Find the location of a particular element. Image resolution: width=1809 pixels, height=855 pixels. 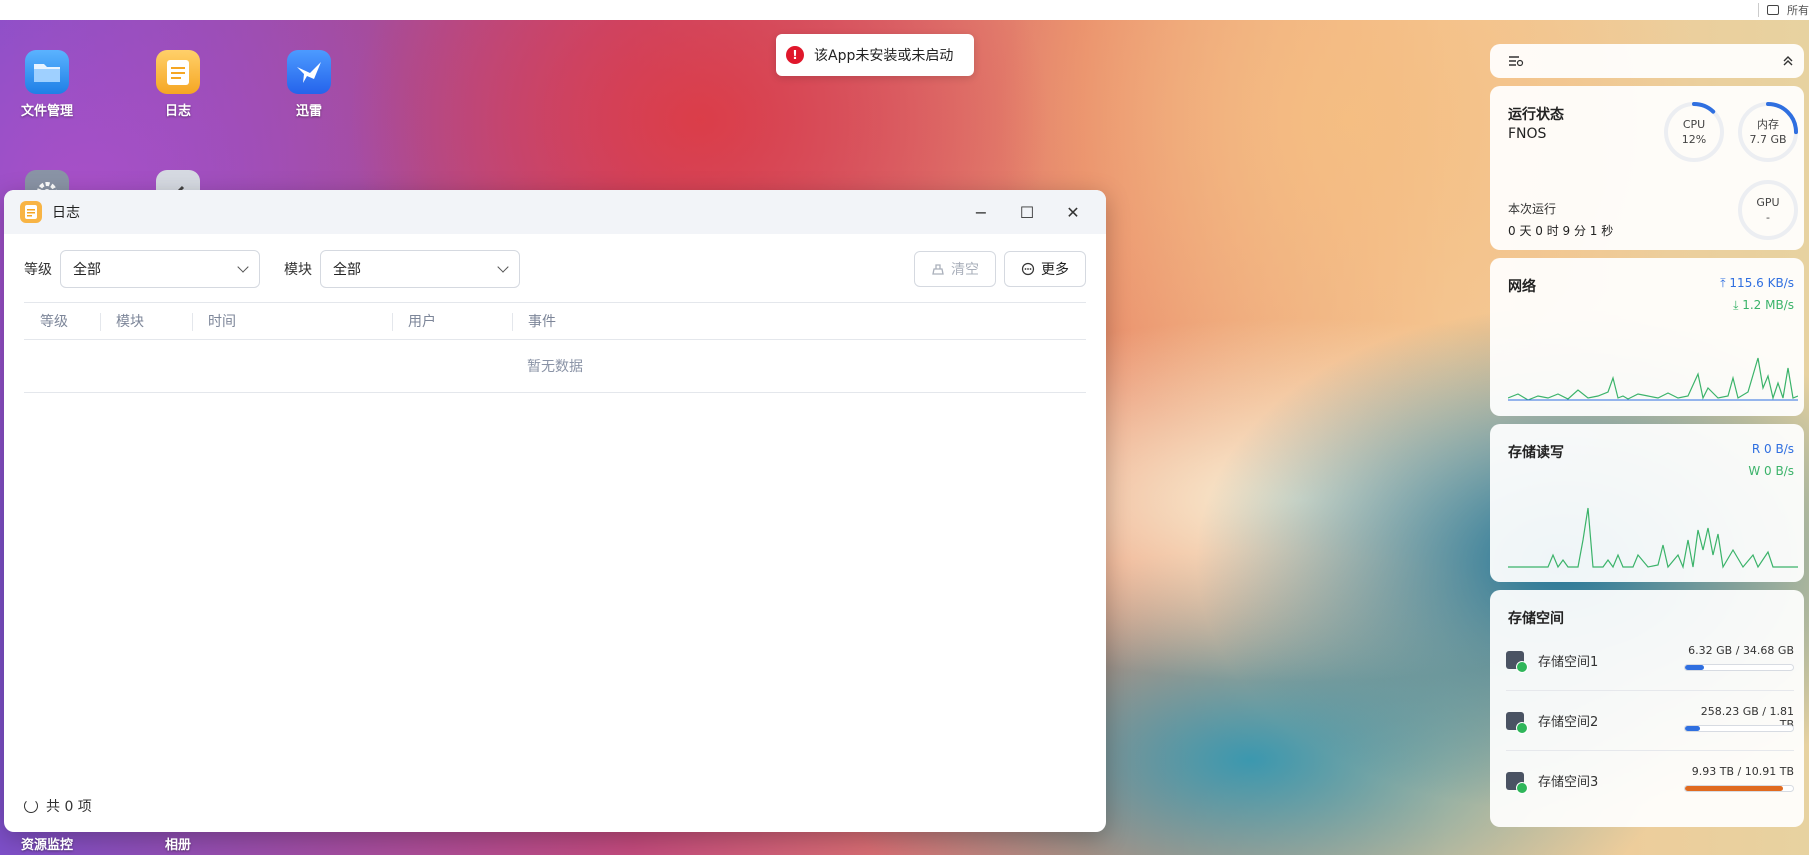

storage-io-widget: 存储读写 R 0 B/s W 0 B/s is located at coordinates (1647, 503).